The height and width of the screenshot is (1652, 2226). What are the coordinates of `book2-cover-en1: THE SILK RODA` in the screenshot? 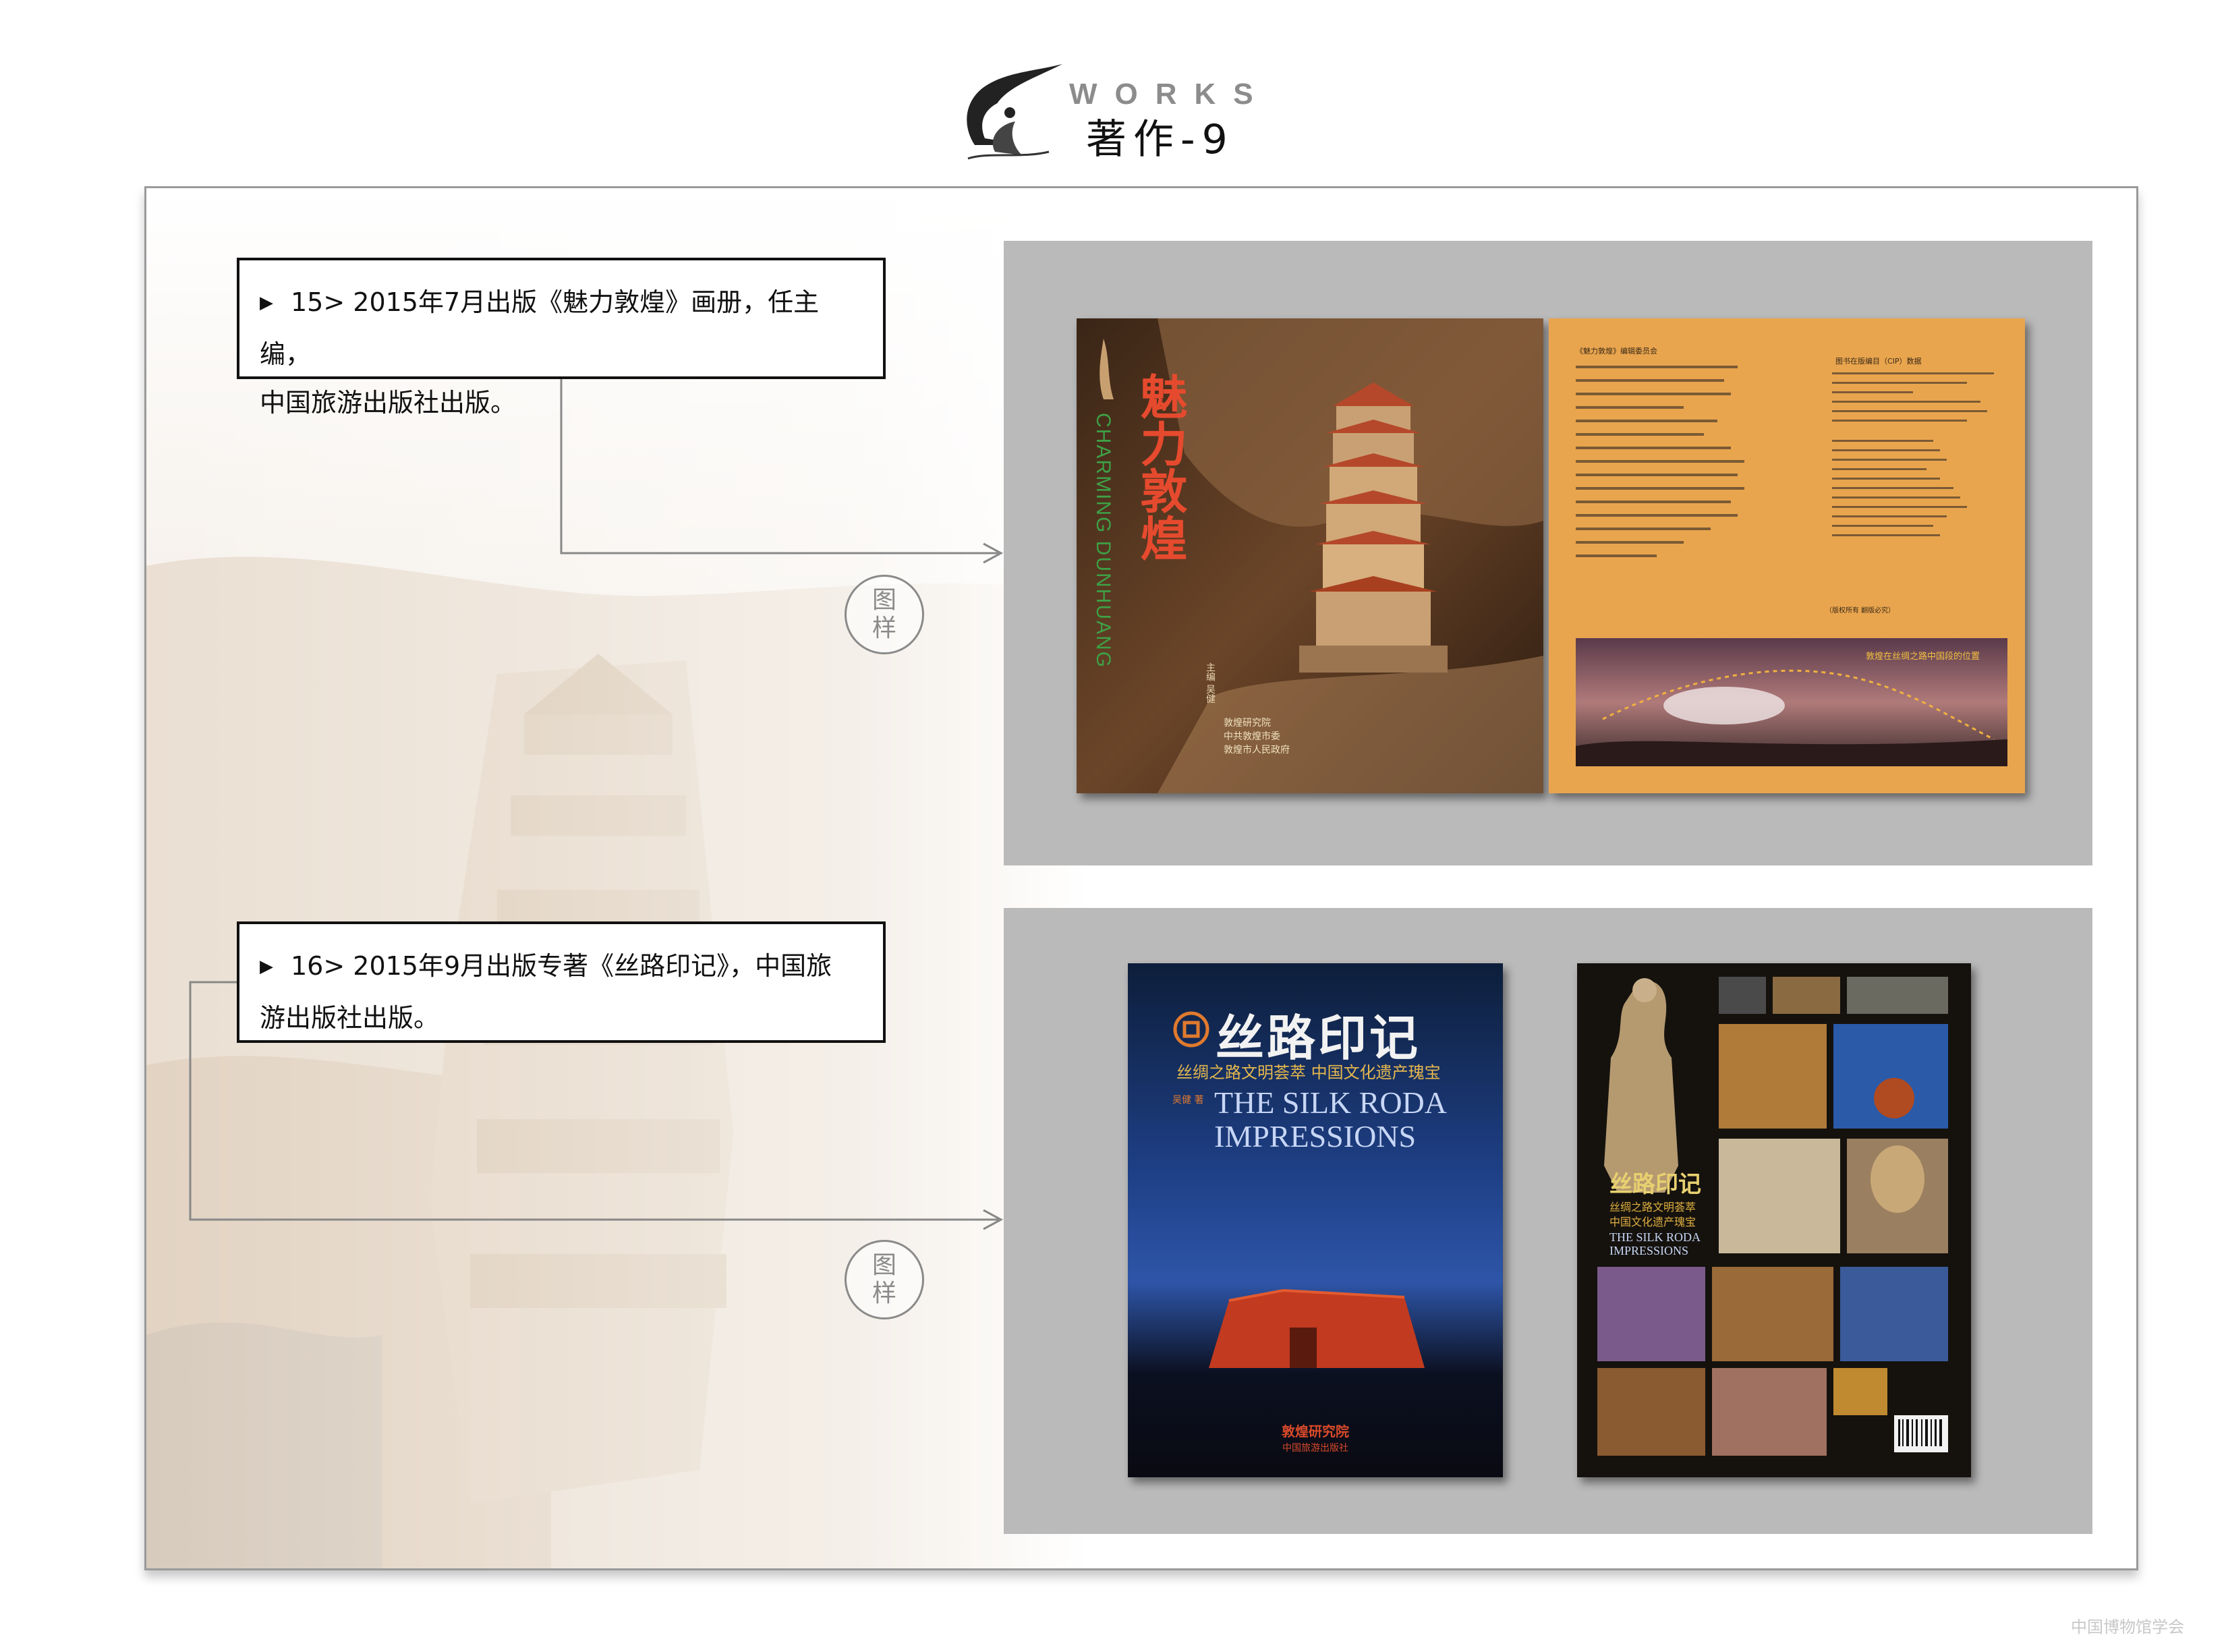 It's located at (1331, 1102).